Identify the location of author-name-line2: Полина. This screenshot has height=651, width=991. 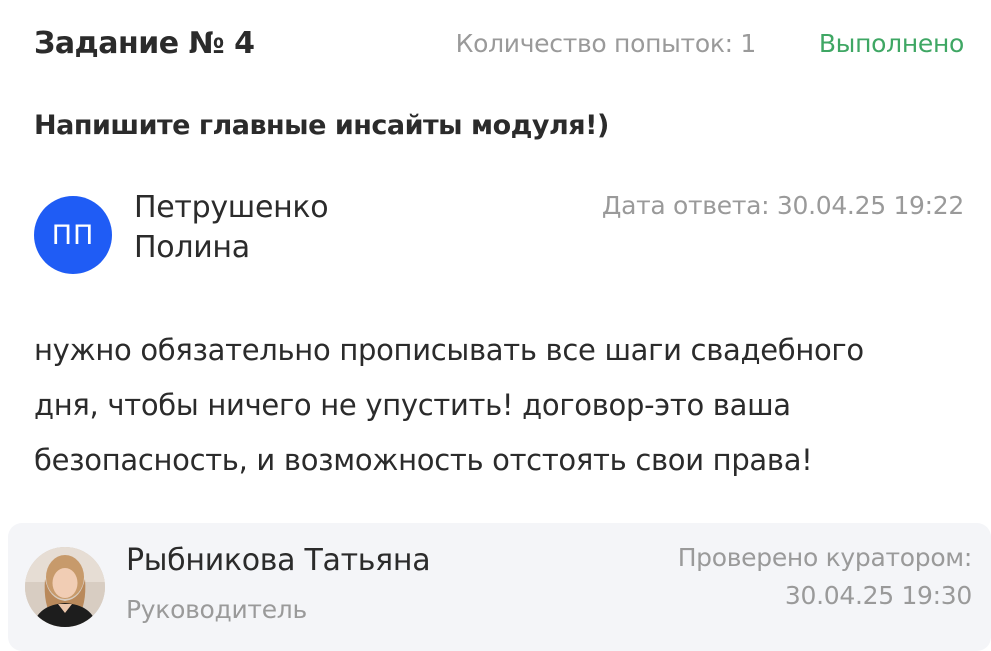
(192, 247).